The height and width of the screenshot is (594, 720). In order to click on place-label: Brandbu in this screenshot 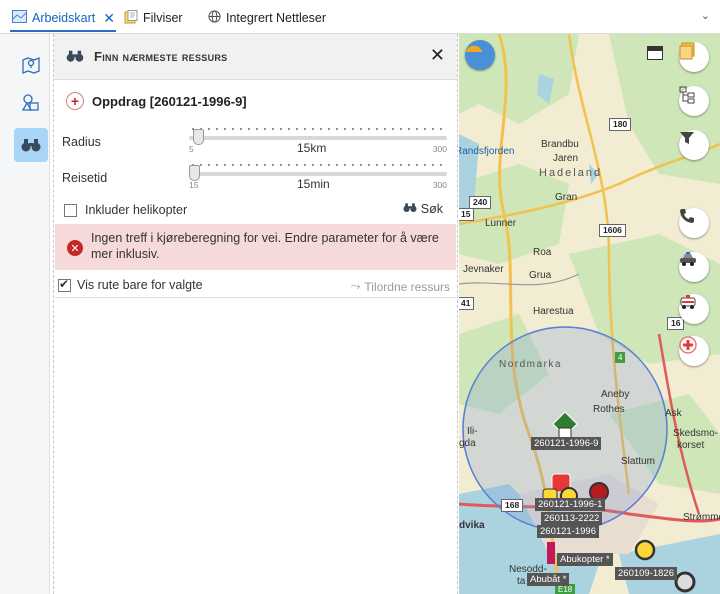, I will do `click(560, 144)`.